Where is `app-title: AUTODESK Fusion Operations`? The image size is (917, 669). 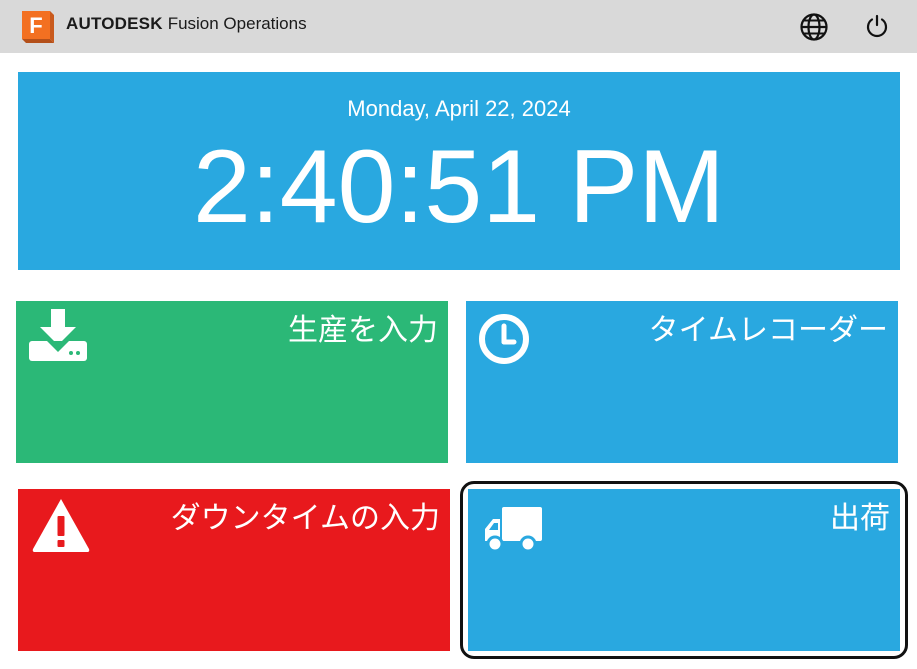 app-title: AUTODESK Fusion Operations is located at coordinates (186, 24).